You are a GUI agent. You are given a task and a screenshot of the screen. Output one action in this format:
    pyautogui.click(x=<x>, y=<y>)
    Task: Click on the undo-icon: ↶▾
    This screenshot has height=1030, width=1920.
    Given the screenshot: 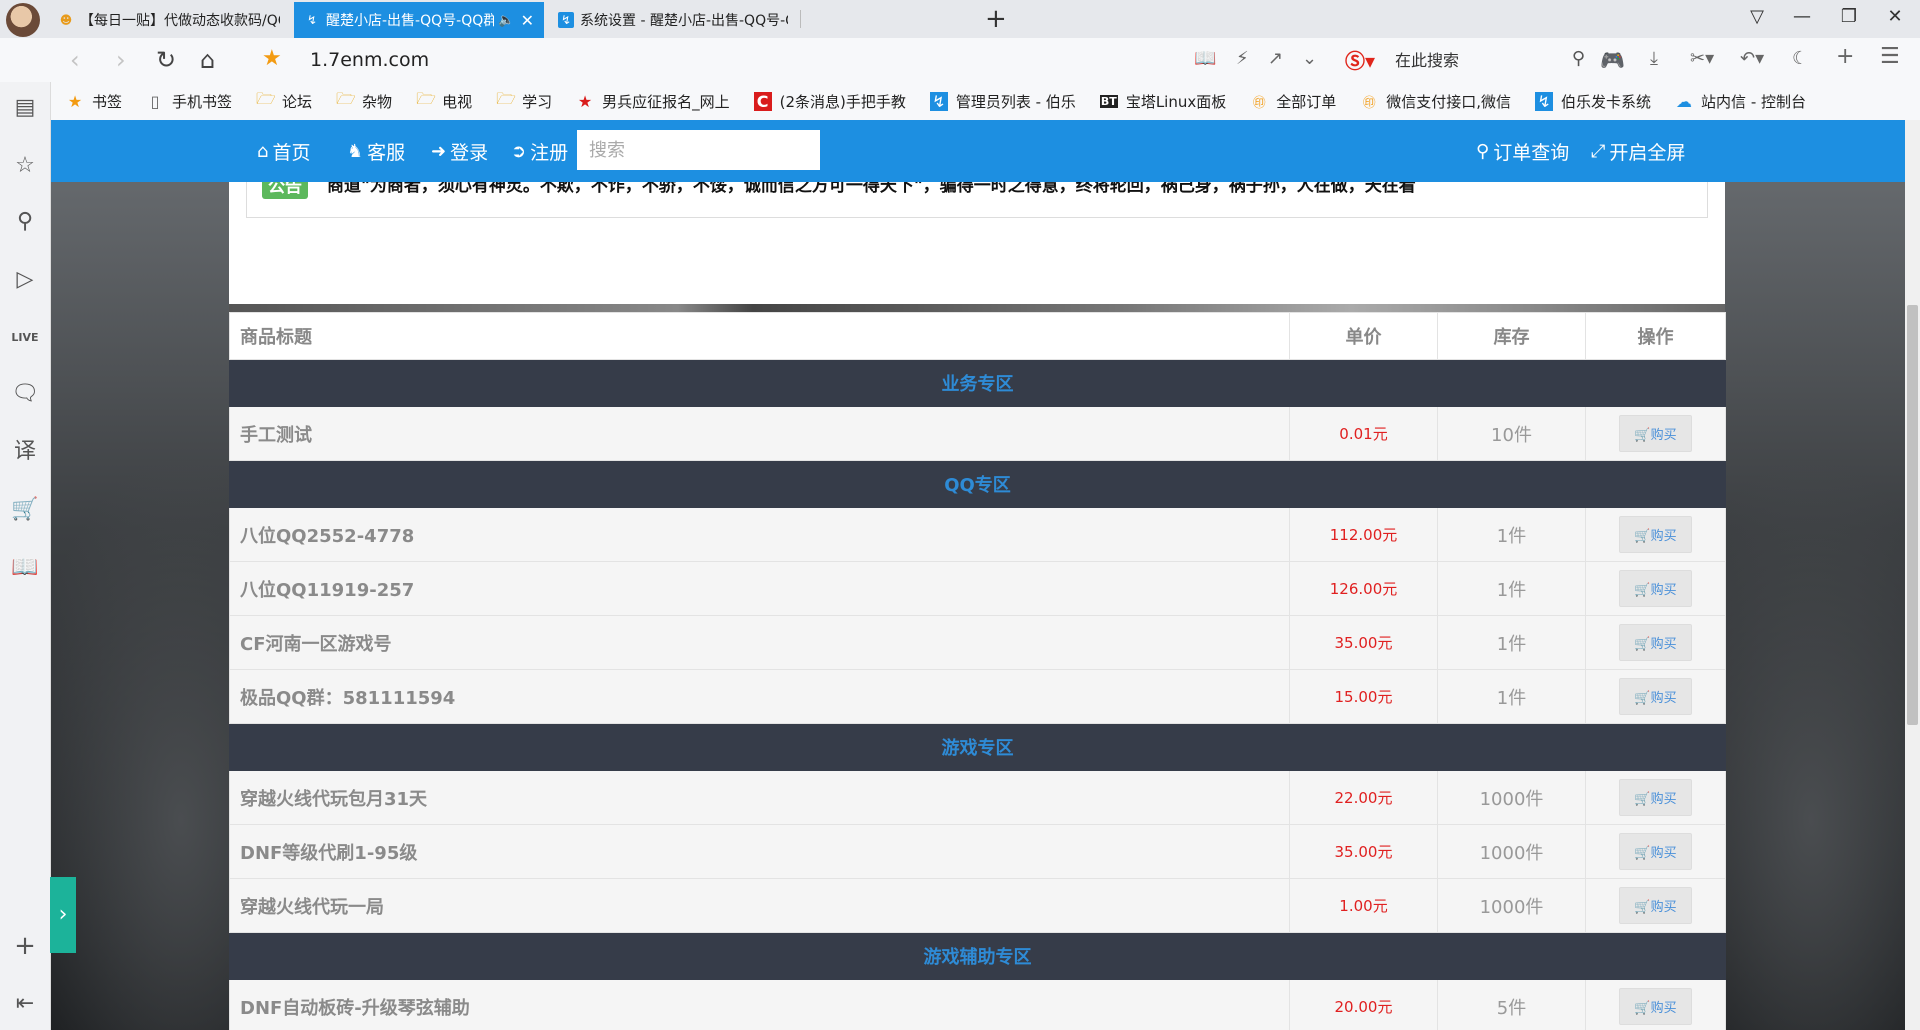 What is the action you would take?
    pyautogui.click(x=1752, y=58)
    